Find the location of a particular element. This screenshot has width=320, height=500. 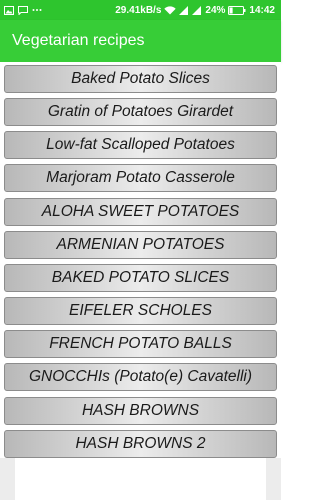

recipe-list-item: BAKED POTATO SLICES is located at coordinates (140, 278).